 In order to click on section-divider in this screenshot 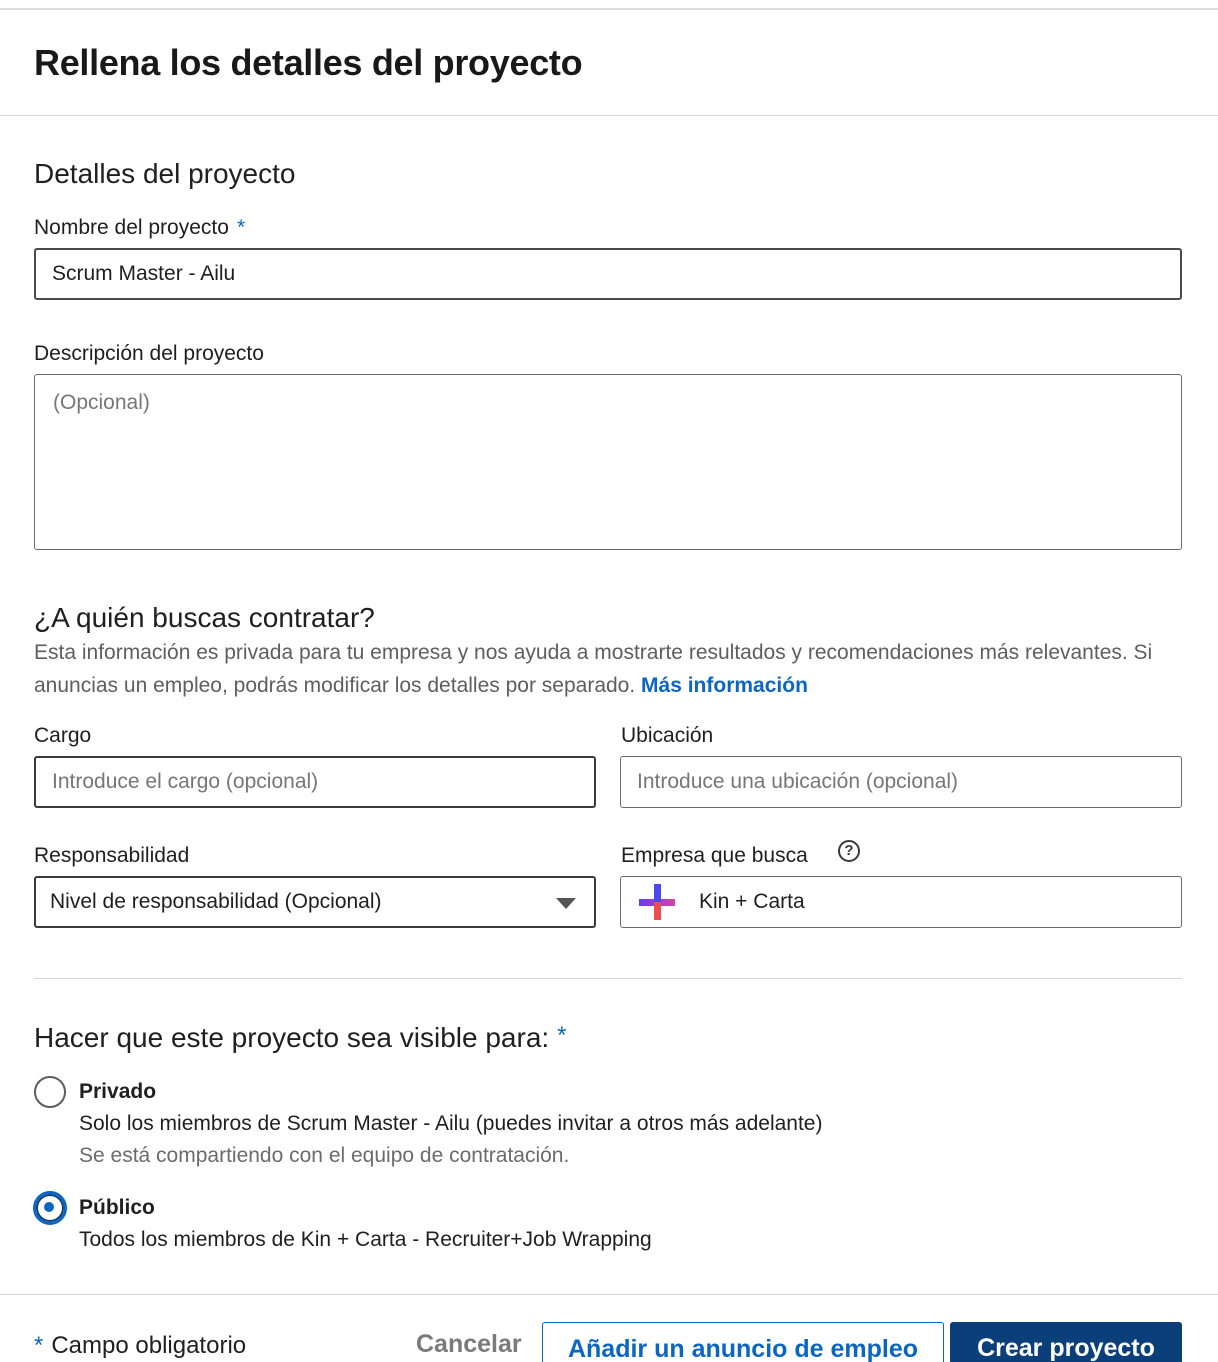, I will do `click(608, 978)`.